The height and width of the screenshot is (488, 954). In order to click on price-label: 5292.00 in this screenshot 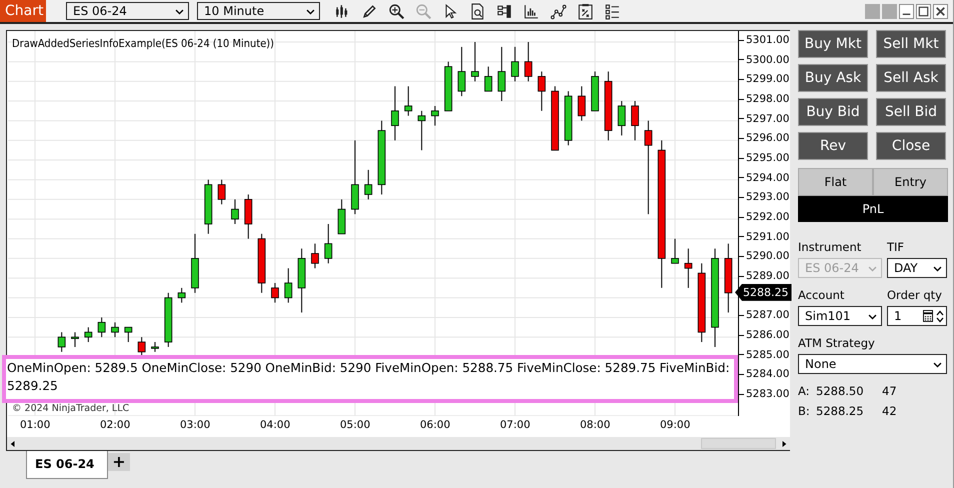, I will do `click(764, 217)`.